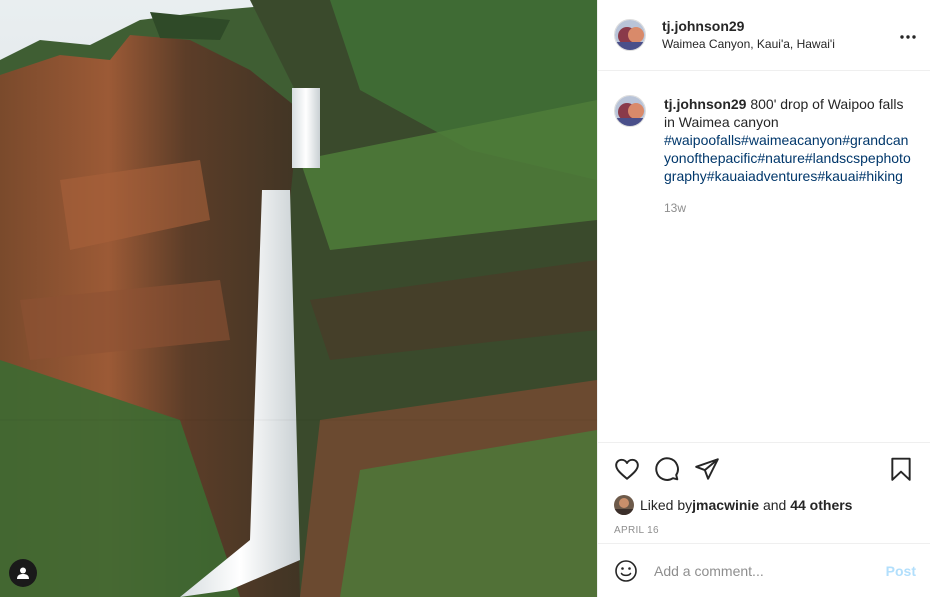  Describe the element at coordinates (821, 505) in the screenshot. I see `likes-others: 44 others` at that location.